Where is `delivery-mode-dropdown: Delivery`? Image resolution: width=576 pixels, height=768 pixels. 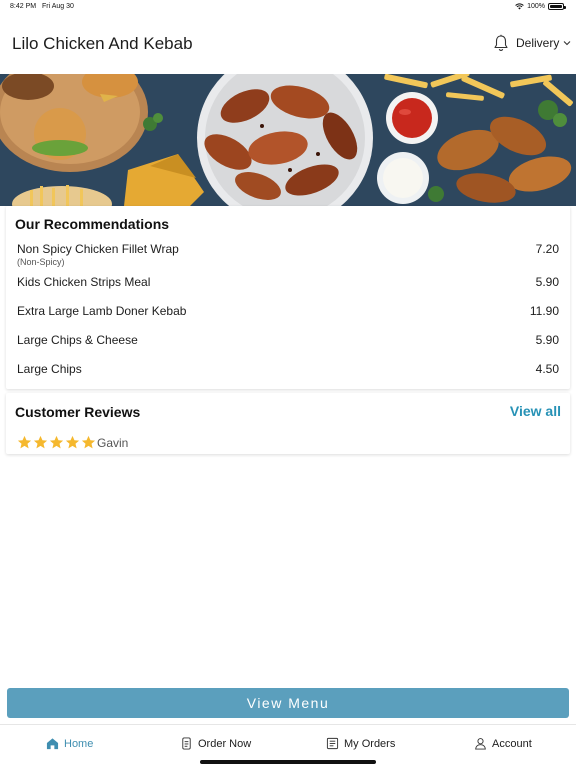
delivery-mode-dropdown: Delivery is located at coordinates (543, 43).